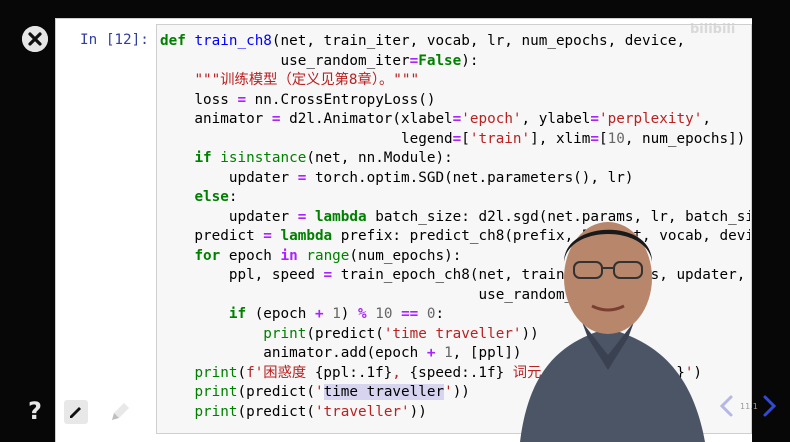 The height and width of the screenshot is (442, 790). What do you see at coordinates (706, 119) in the screenshot?
I see `code-token: ,` at bounding box center [706, 119].